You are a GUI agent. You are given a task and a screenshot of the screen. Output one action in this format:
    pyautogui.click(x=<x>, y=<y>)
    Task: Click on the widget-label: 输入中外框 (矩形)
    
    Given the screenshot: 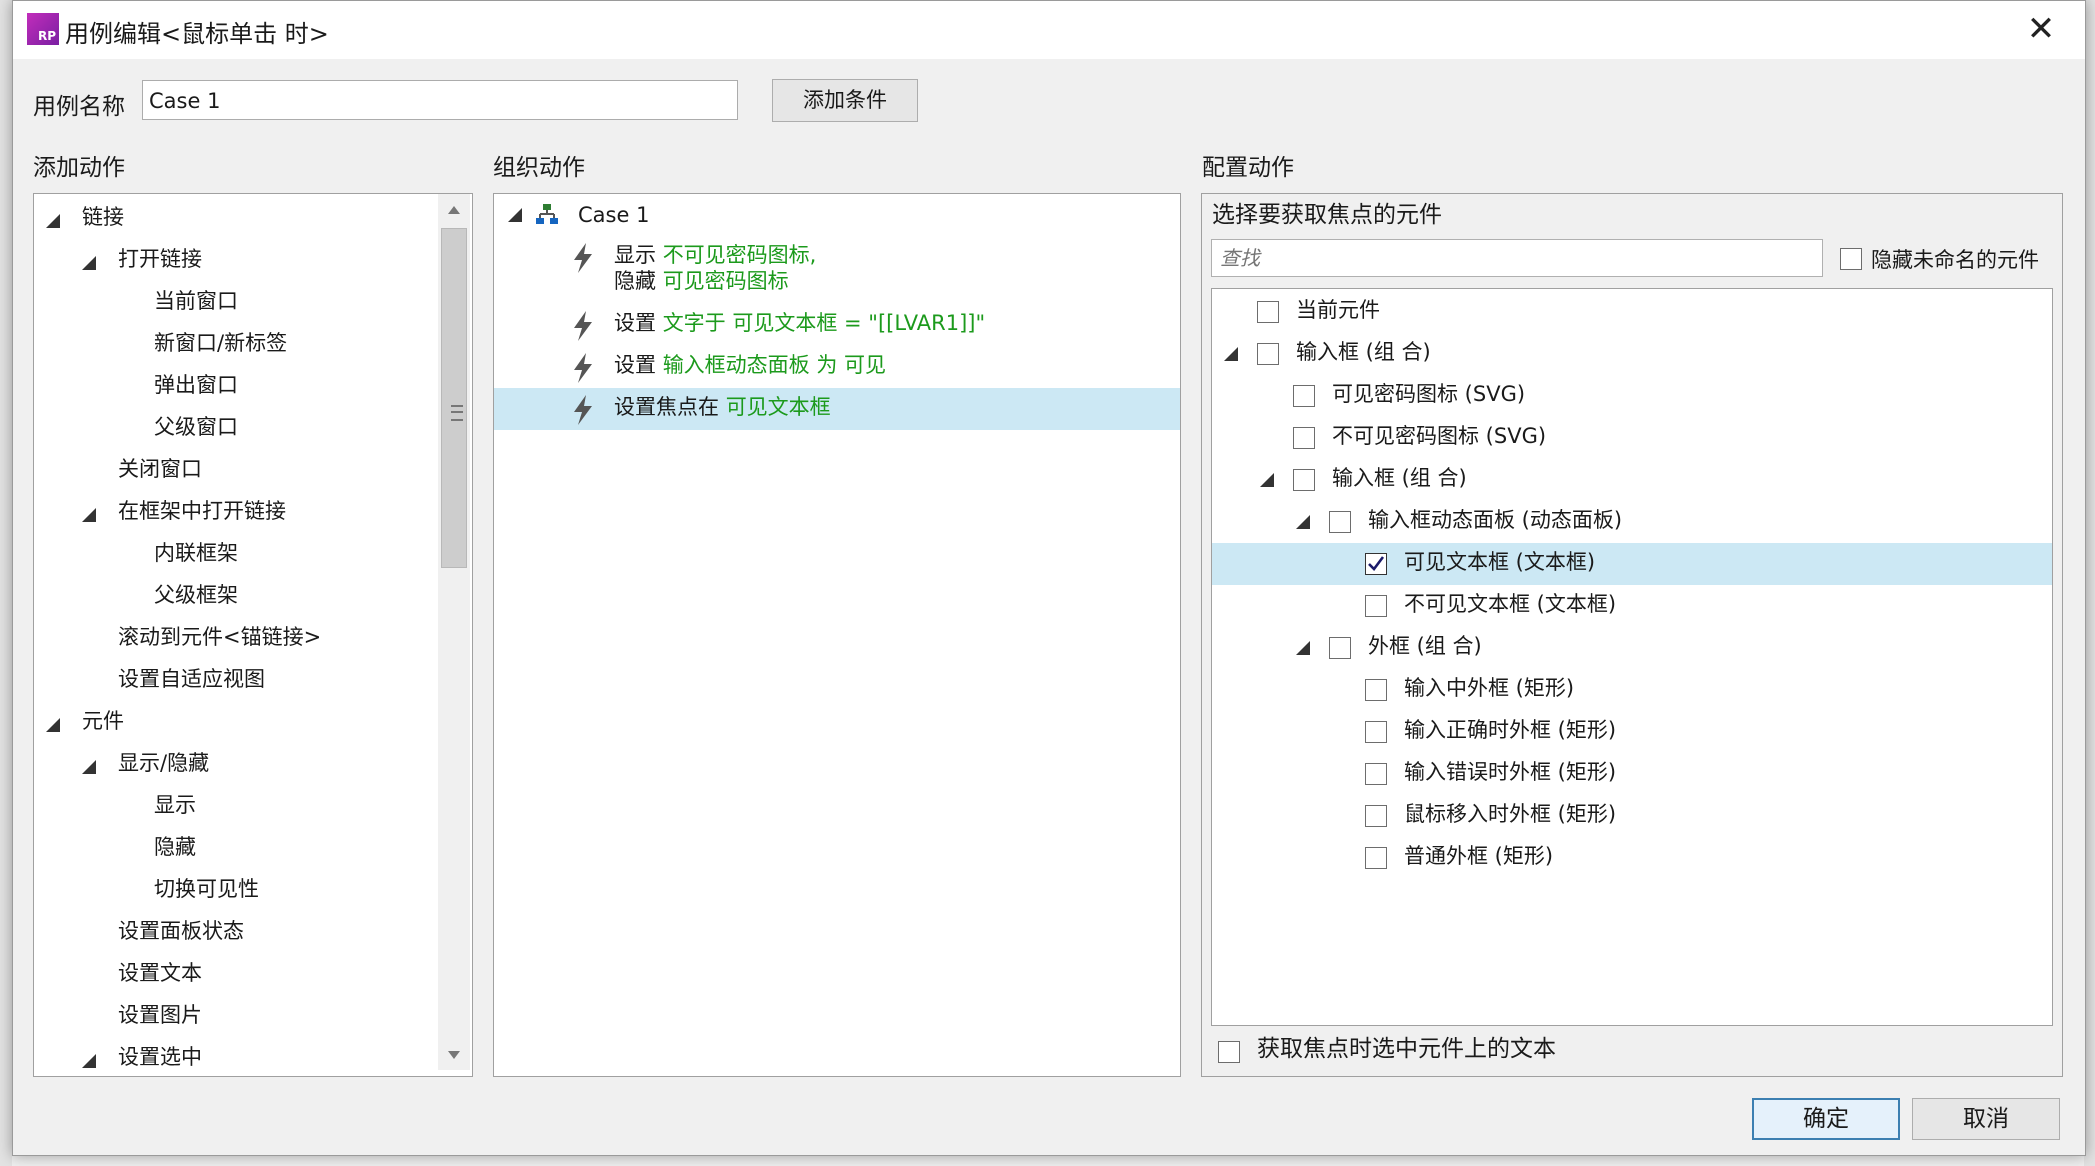 What is the action you would take?
    pyautogui.click(x=1489, y=688)
    